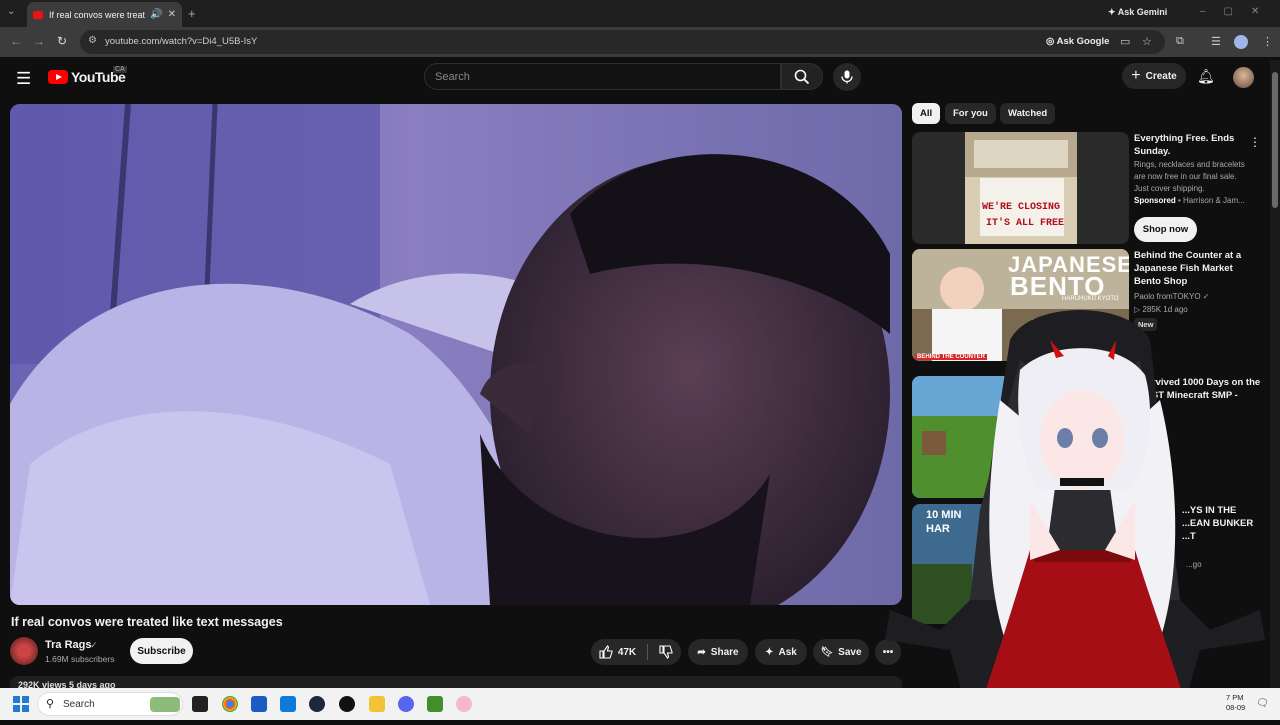 The image size is (1280, 725). I want to click on save-label: Save, so click(850, 652).